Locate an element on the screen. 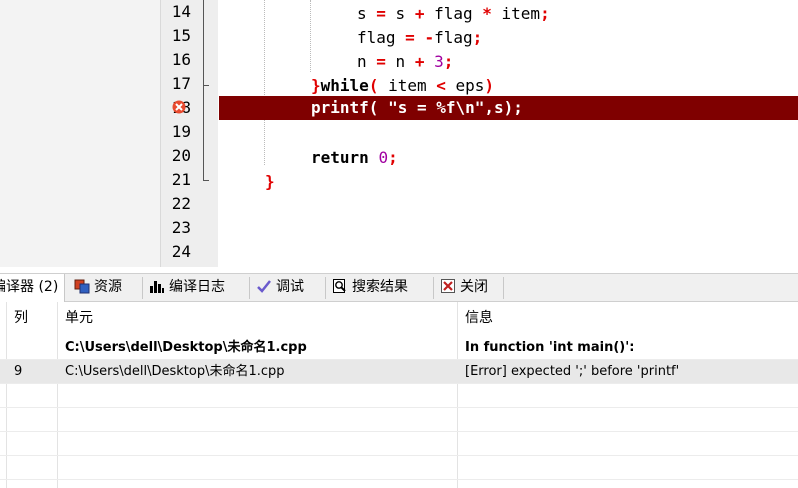 The width and height of the screenshot is (798, 488). line-number: 22 is located at coordinates (181, 203).